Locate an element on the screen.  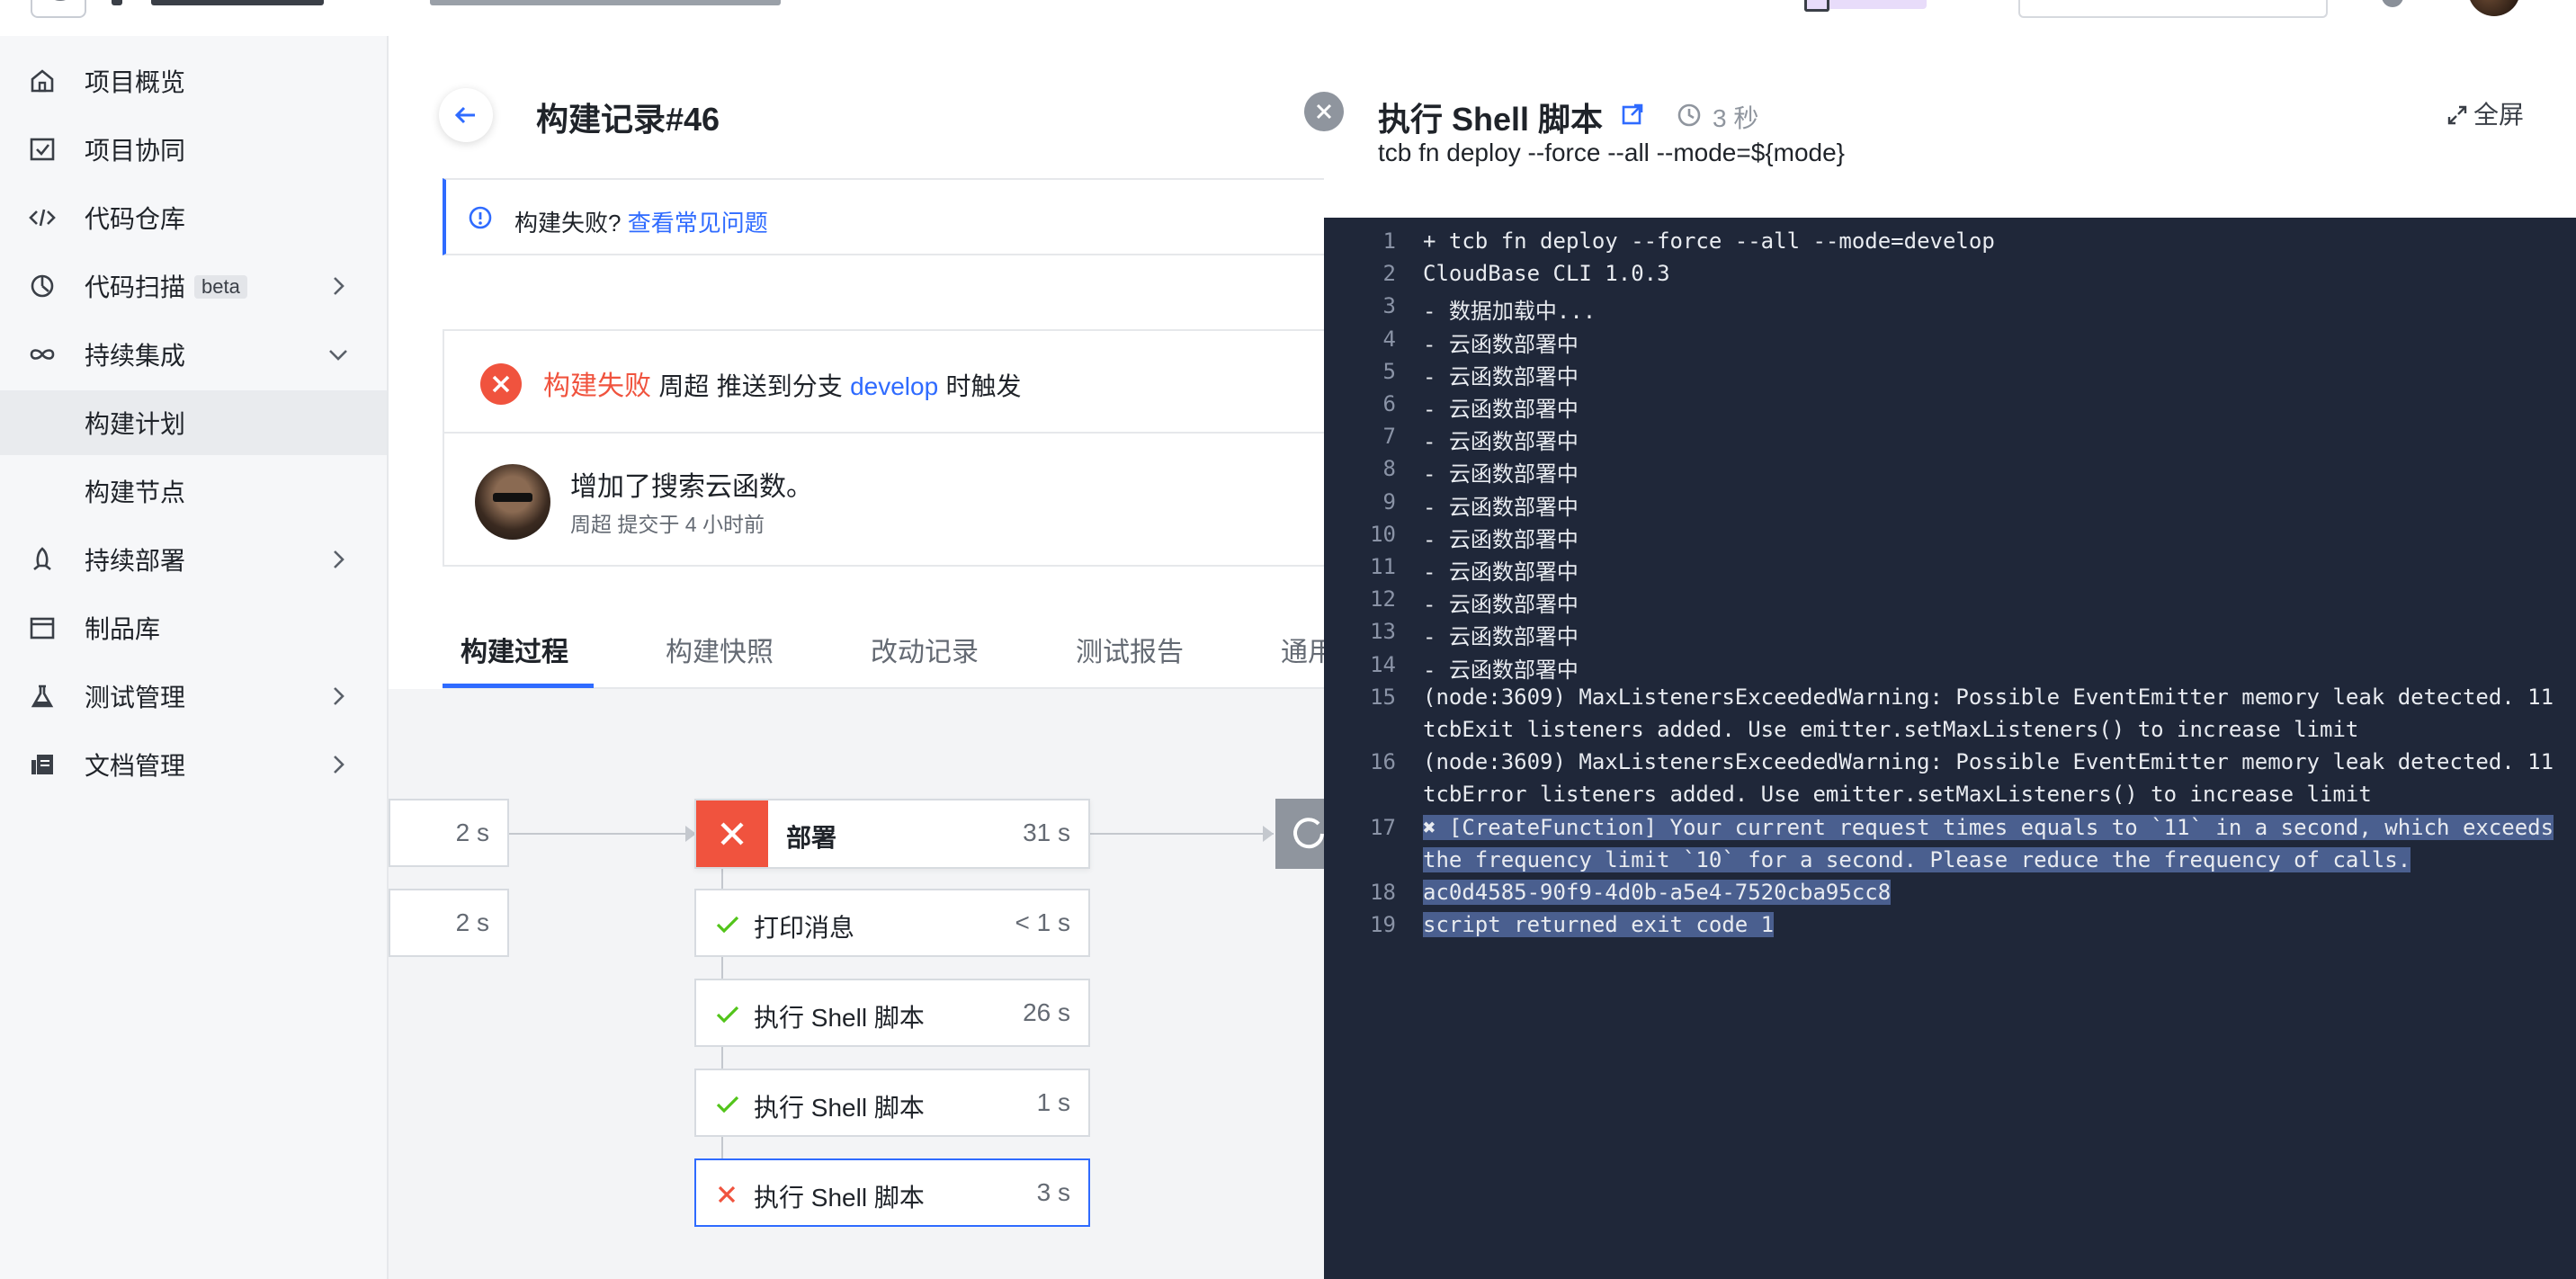
sidebar-item-label: 代码扫描 is located at coordinates (135, 287).